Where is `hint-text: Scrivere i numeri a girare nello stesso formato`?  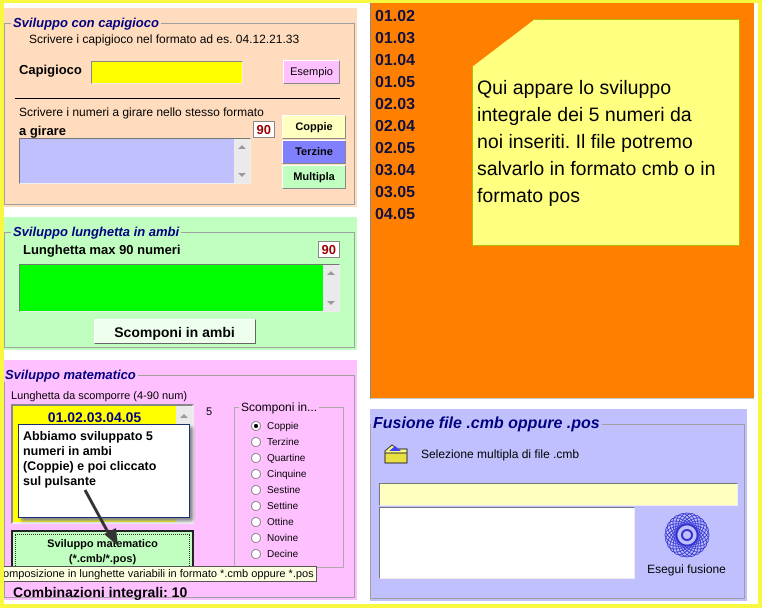
hint-text: Scrivere i numeri a girare nello stesso formato is located at coordinates (142, 112).